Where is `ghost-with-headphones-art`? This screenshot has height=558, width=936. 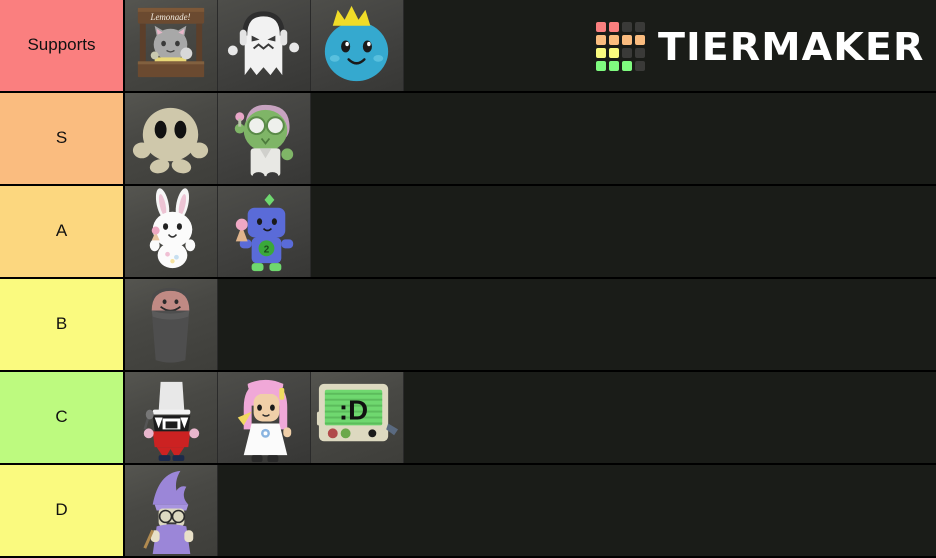 ghost-with-headphones-art is located at coordinates (263, 43).